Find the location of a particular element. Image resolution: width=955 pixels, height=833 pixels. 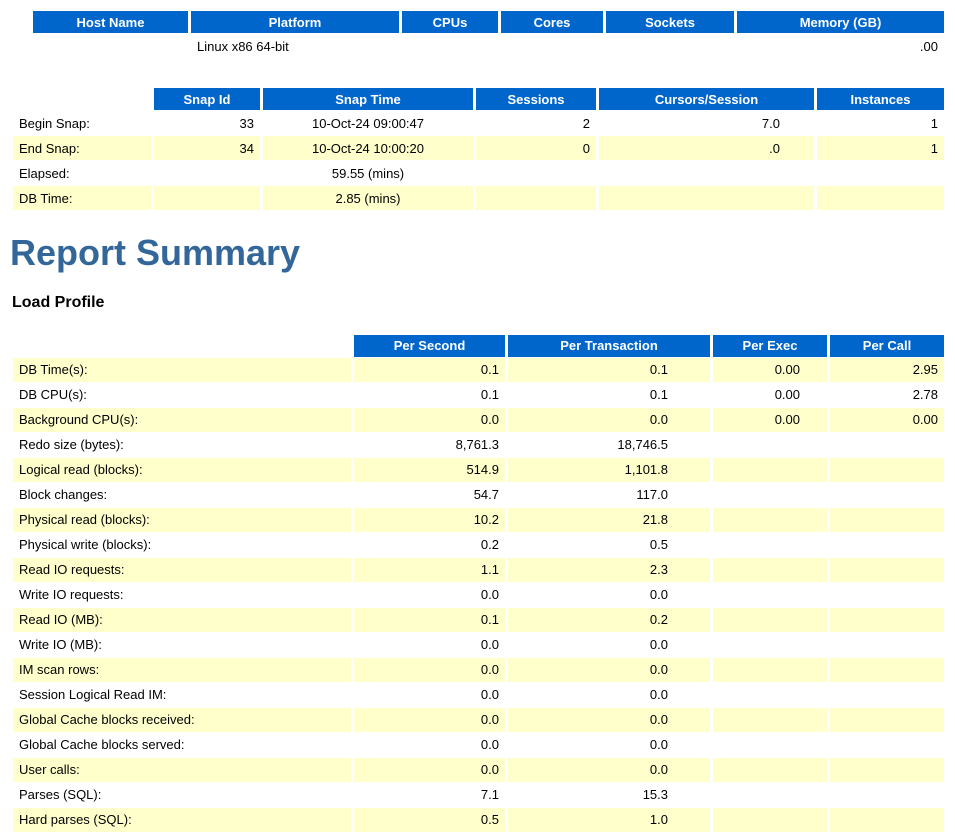

snap-time-cell: 10-Oct-24 09:00:47 is located at coordinates (368, 123).